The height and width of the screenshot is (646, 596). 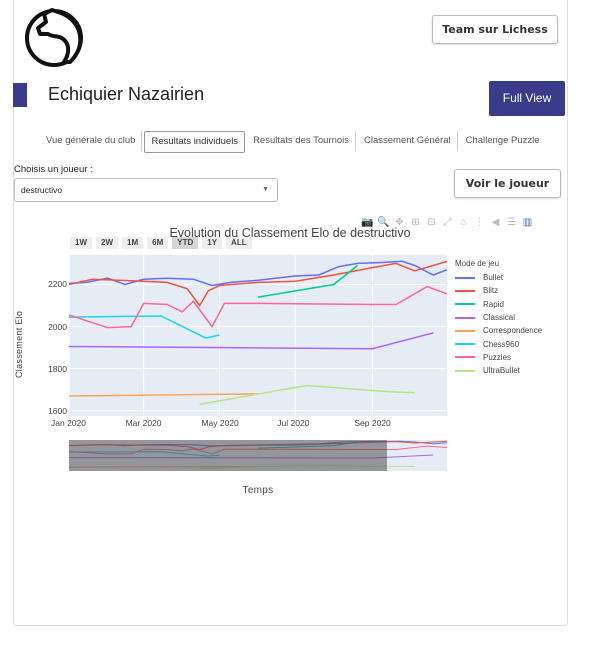 I want to click on legend-item-bullet: Bullet, so click(x=498, y=277).